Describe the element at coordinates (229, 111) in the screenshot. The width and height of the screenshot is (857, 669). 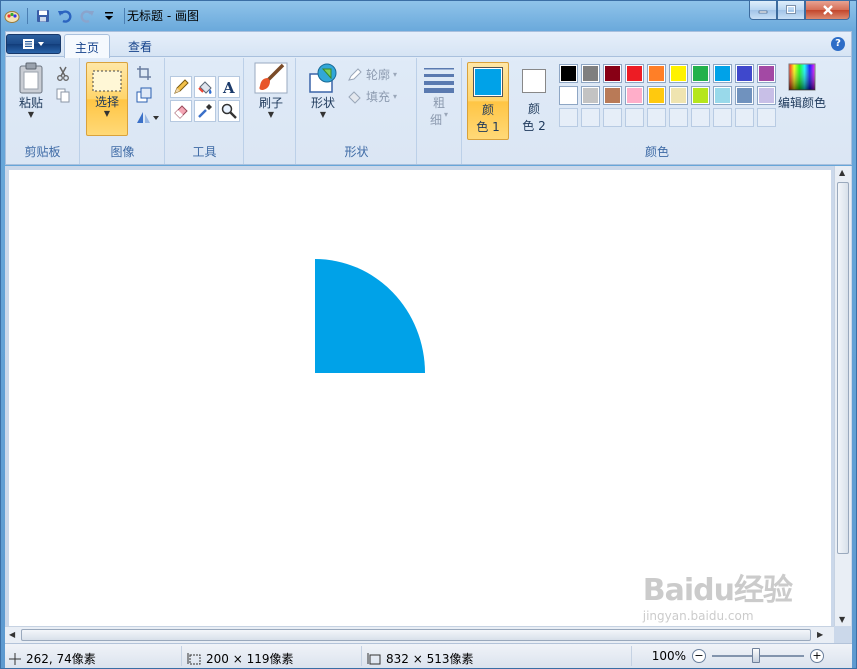
I see `magnifier-tool` at that location.